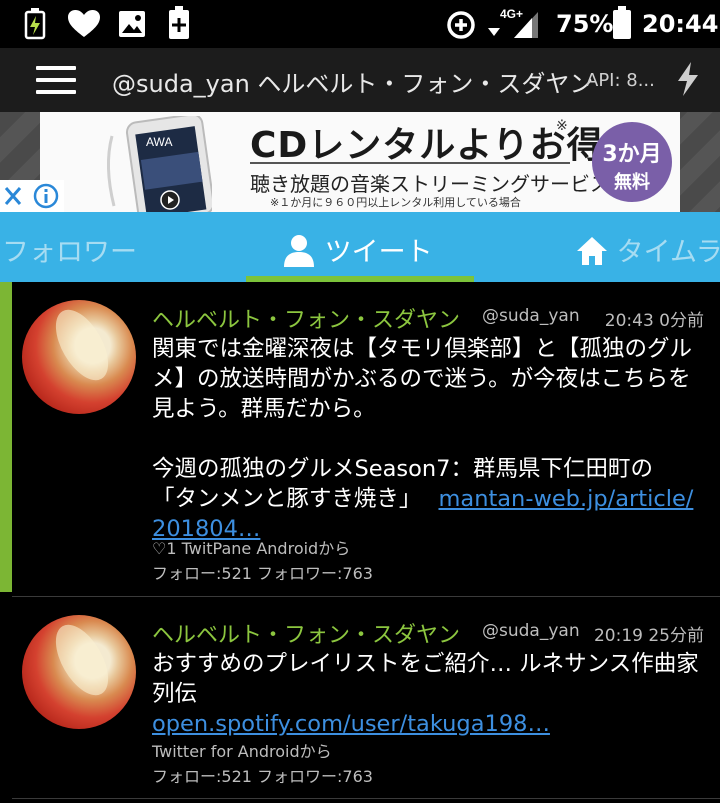 The width and height of the screenshot is (720, 803). What do you see at coordinates (13, 196) in the screenshot?
I see `ad-close-icon` at bounding box center [13, 196].